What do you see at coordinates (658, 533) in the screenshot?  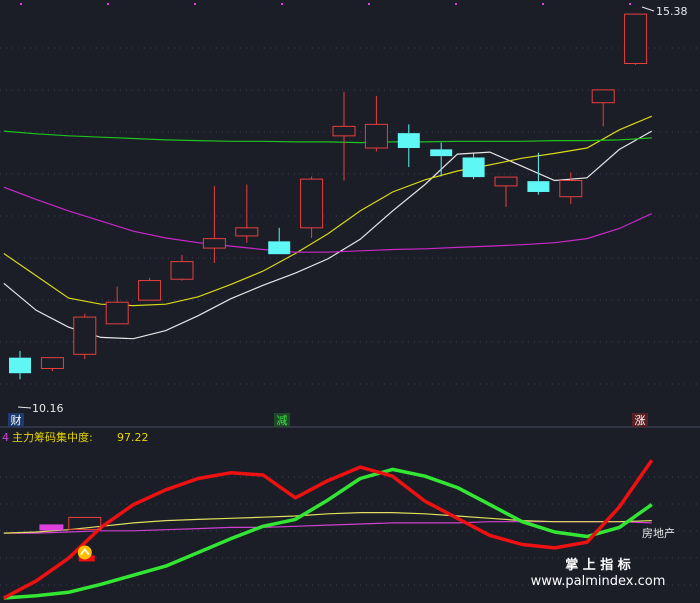 I see `sector-label: 房地产` at bounding box center [658, 533].